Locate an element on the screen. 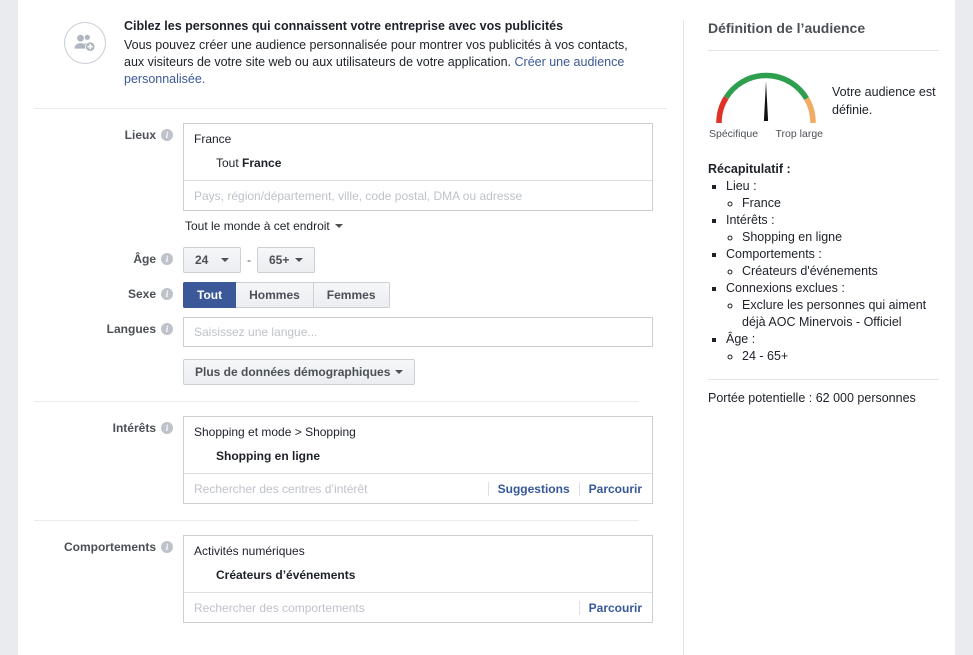 This screenshot has width=973, height=655. reach-rule is located at coordinates (823, 379).